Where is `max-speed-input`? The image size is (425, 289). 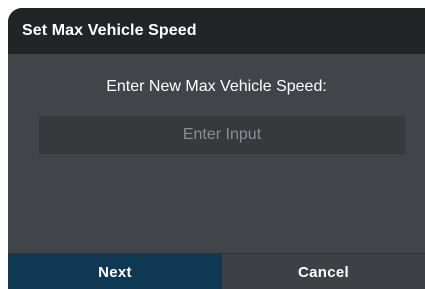 max-speed-input is located at coordinates (222, 135).